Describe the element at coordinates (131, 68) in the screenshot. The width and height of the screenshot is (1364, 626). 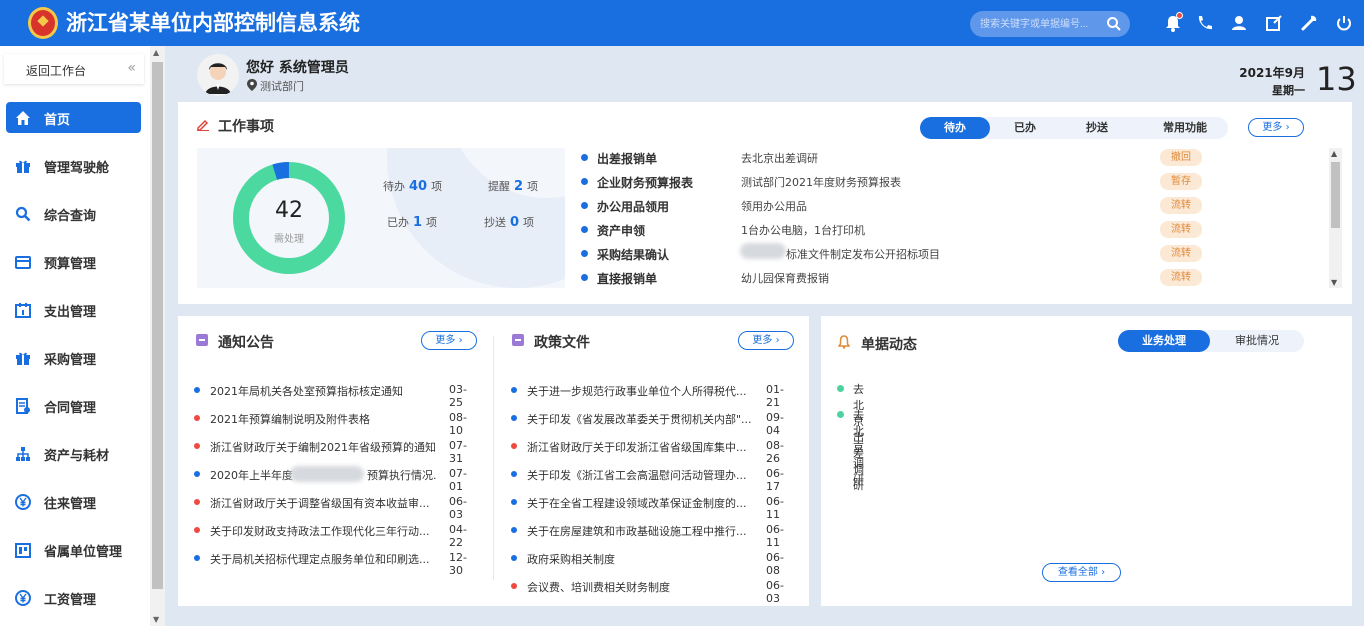
I see `collapse-icon: «` at that location.